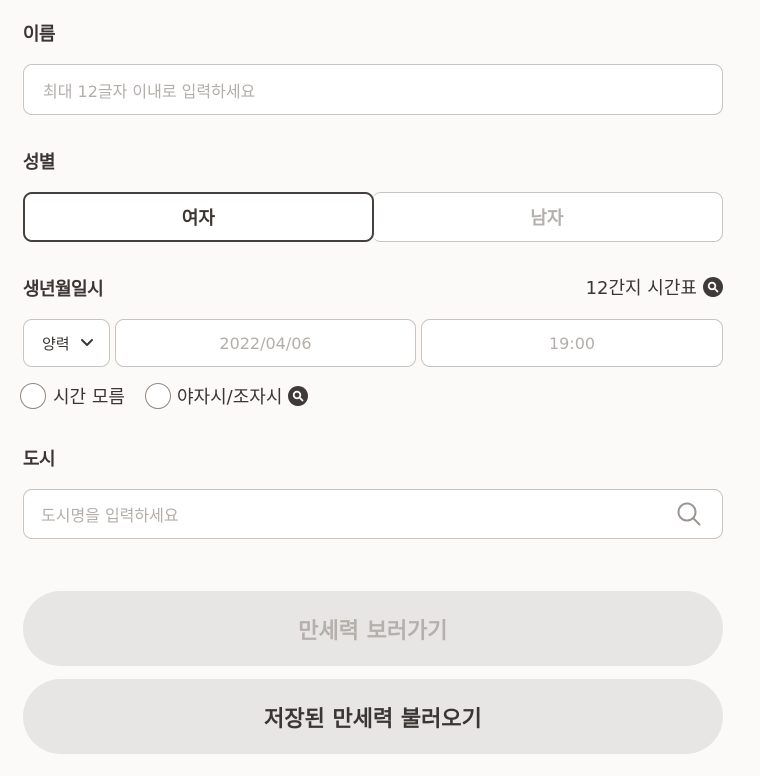  What do you see at coordinates (33, 396) in the screenshot?
I see `unknown-time-radio` at bounding box center [33, 396].